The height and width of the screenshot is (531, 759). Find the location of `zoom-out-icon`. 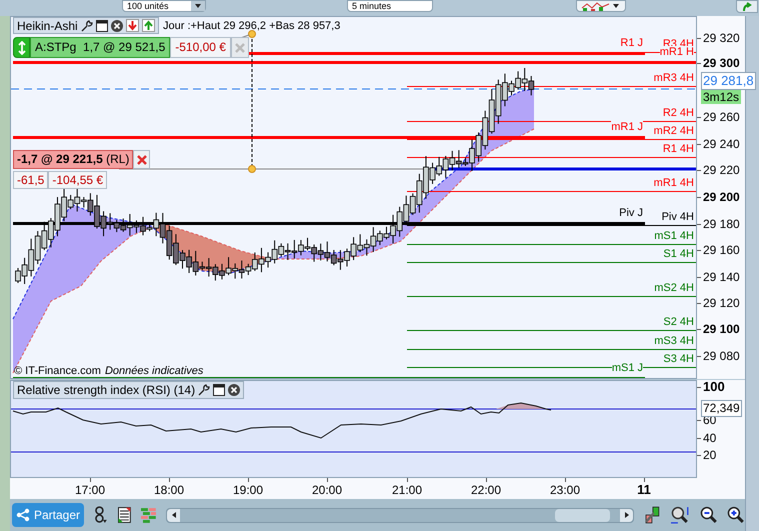

zoom-out-icon is located at coordinates (709, 515).